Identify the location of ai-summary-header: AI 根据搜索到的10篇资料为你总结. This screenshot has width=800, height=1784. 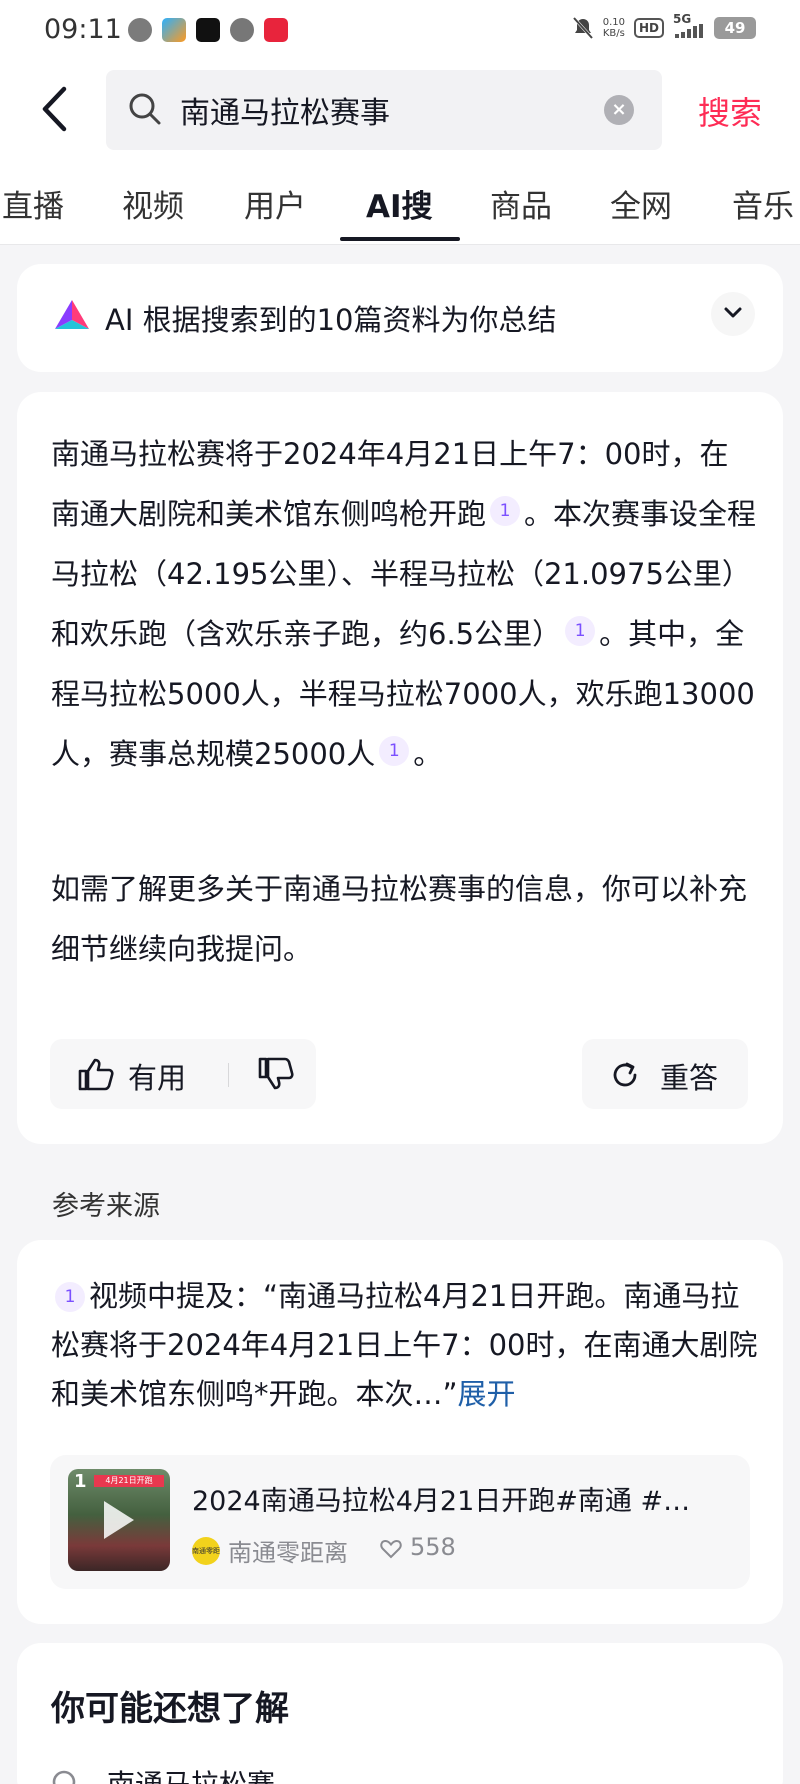
(400, 318).